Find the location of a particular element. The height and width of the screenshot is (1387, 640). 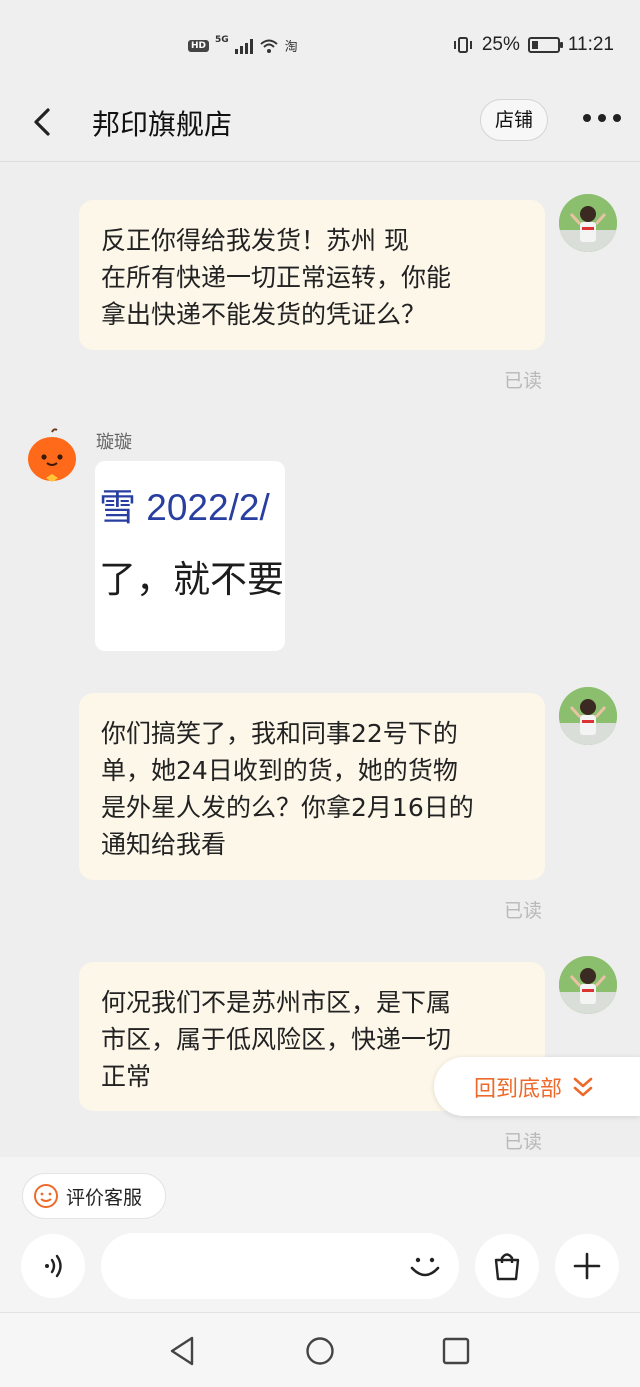

emoji-icon is located at coordinates (425, 1266).